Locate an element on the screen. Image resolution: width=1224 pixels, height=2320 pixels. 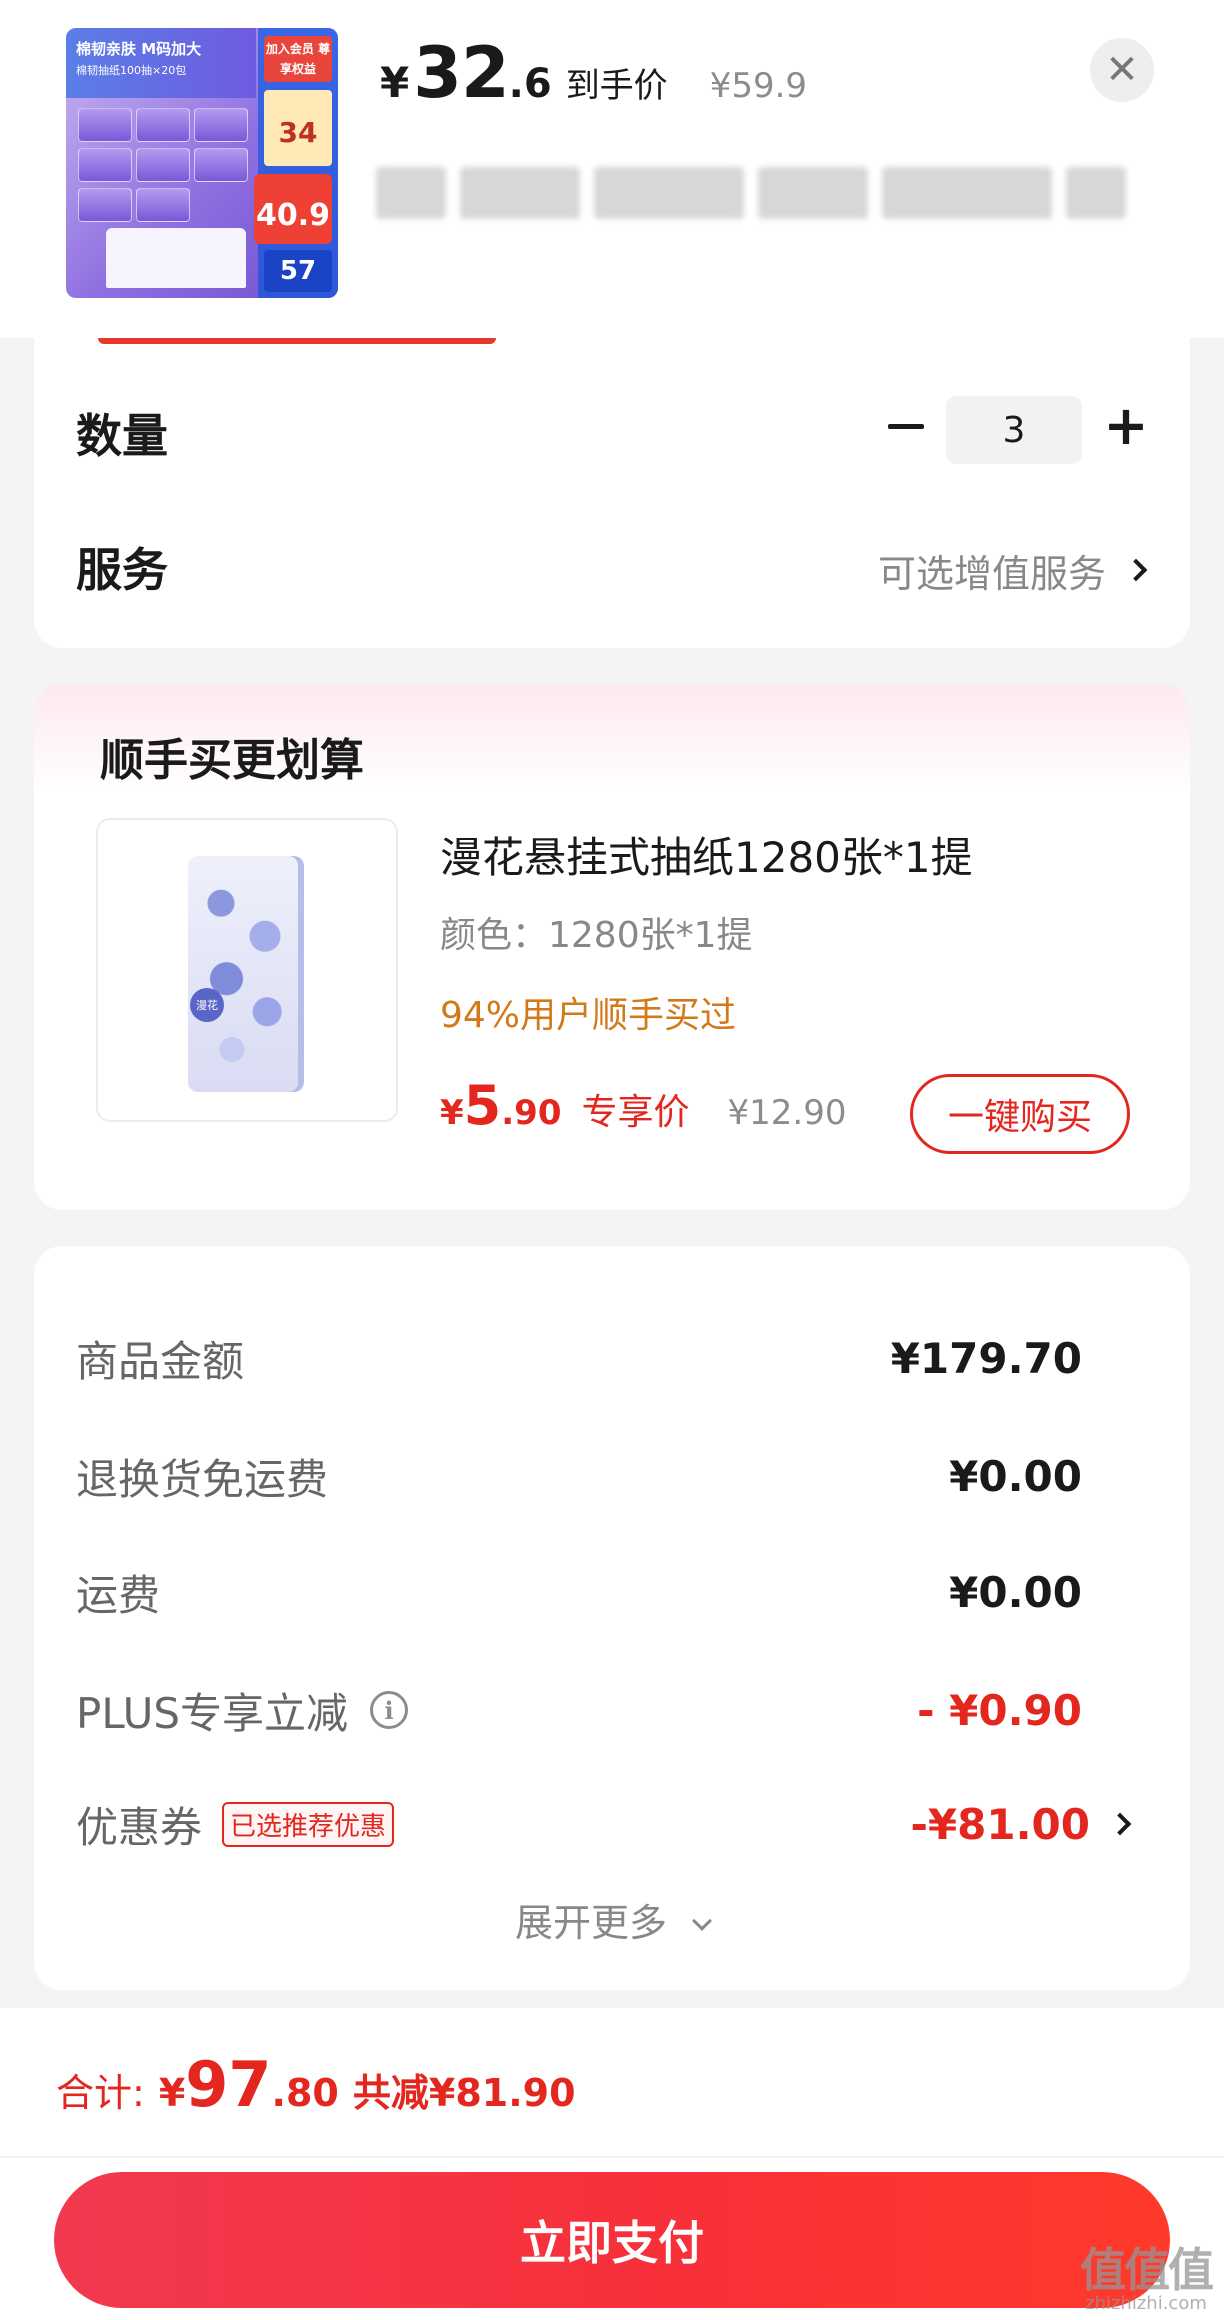
header-price: ¥ 32 .6 到手价 ¥59.9 is located at coordinates (594, 73).